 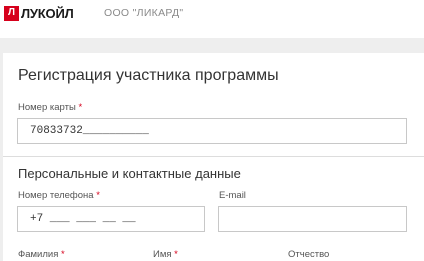 What do you see at coordinates (232, 195) in the screenshot?
I see `email-label: E-mail` at bounding box center [232, 195].